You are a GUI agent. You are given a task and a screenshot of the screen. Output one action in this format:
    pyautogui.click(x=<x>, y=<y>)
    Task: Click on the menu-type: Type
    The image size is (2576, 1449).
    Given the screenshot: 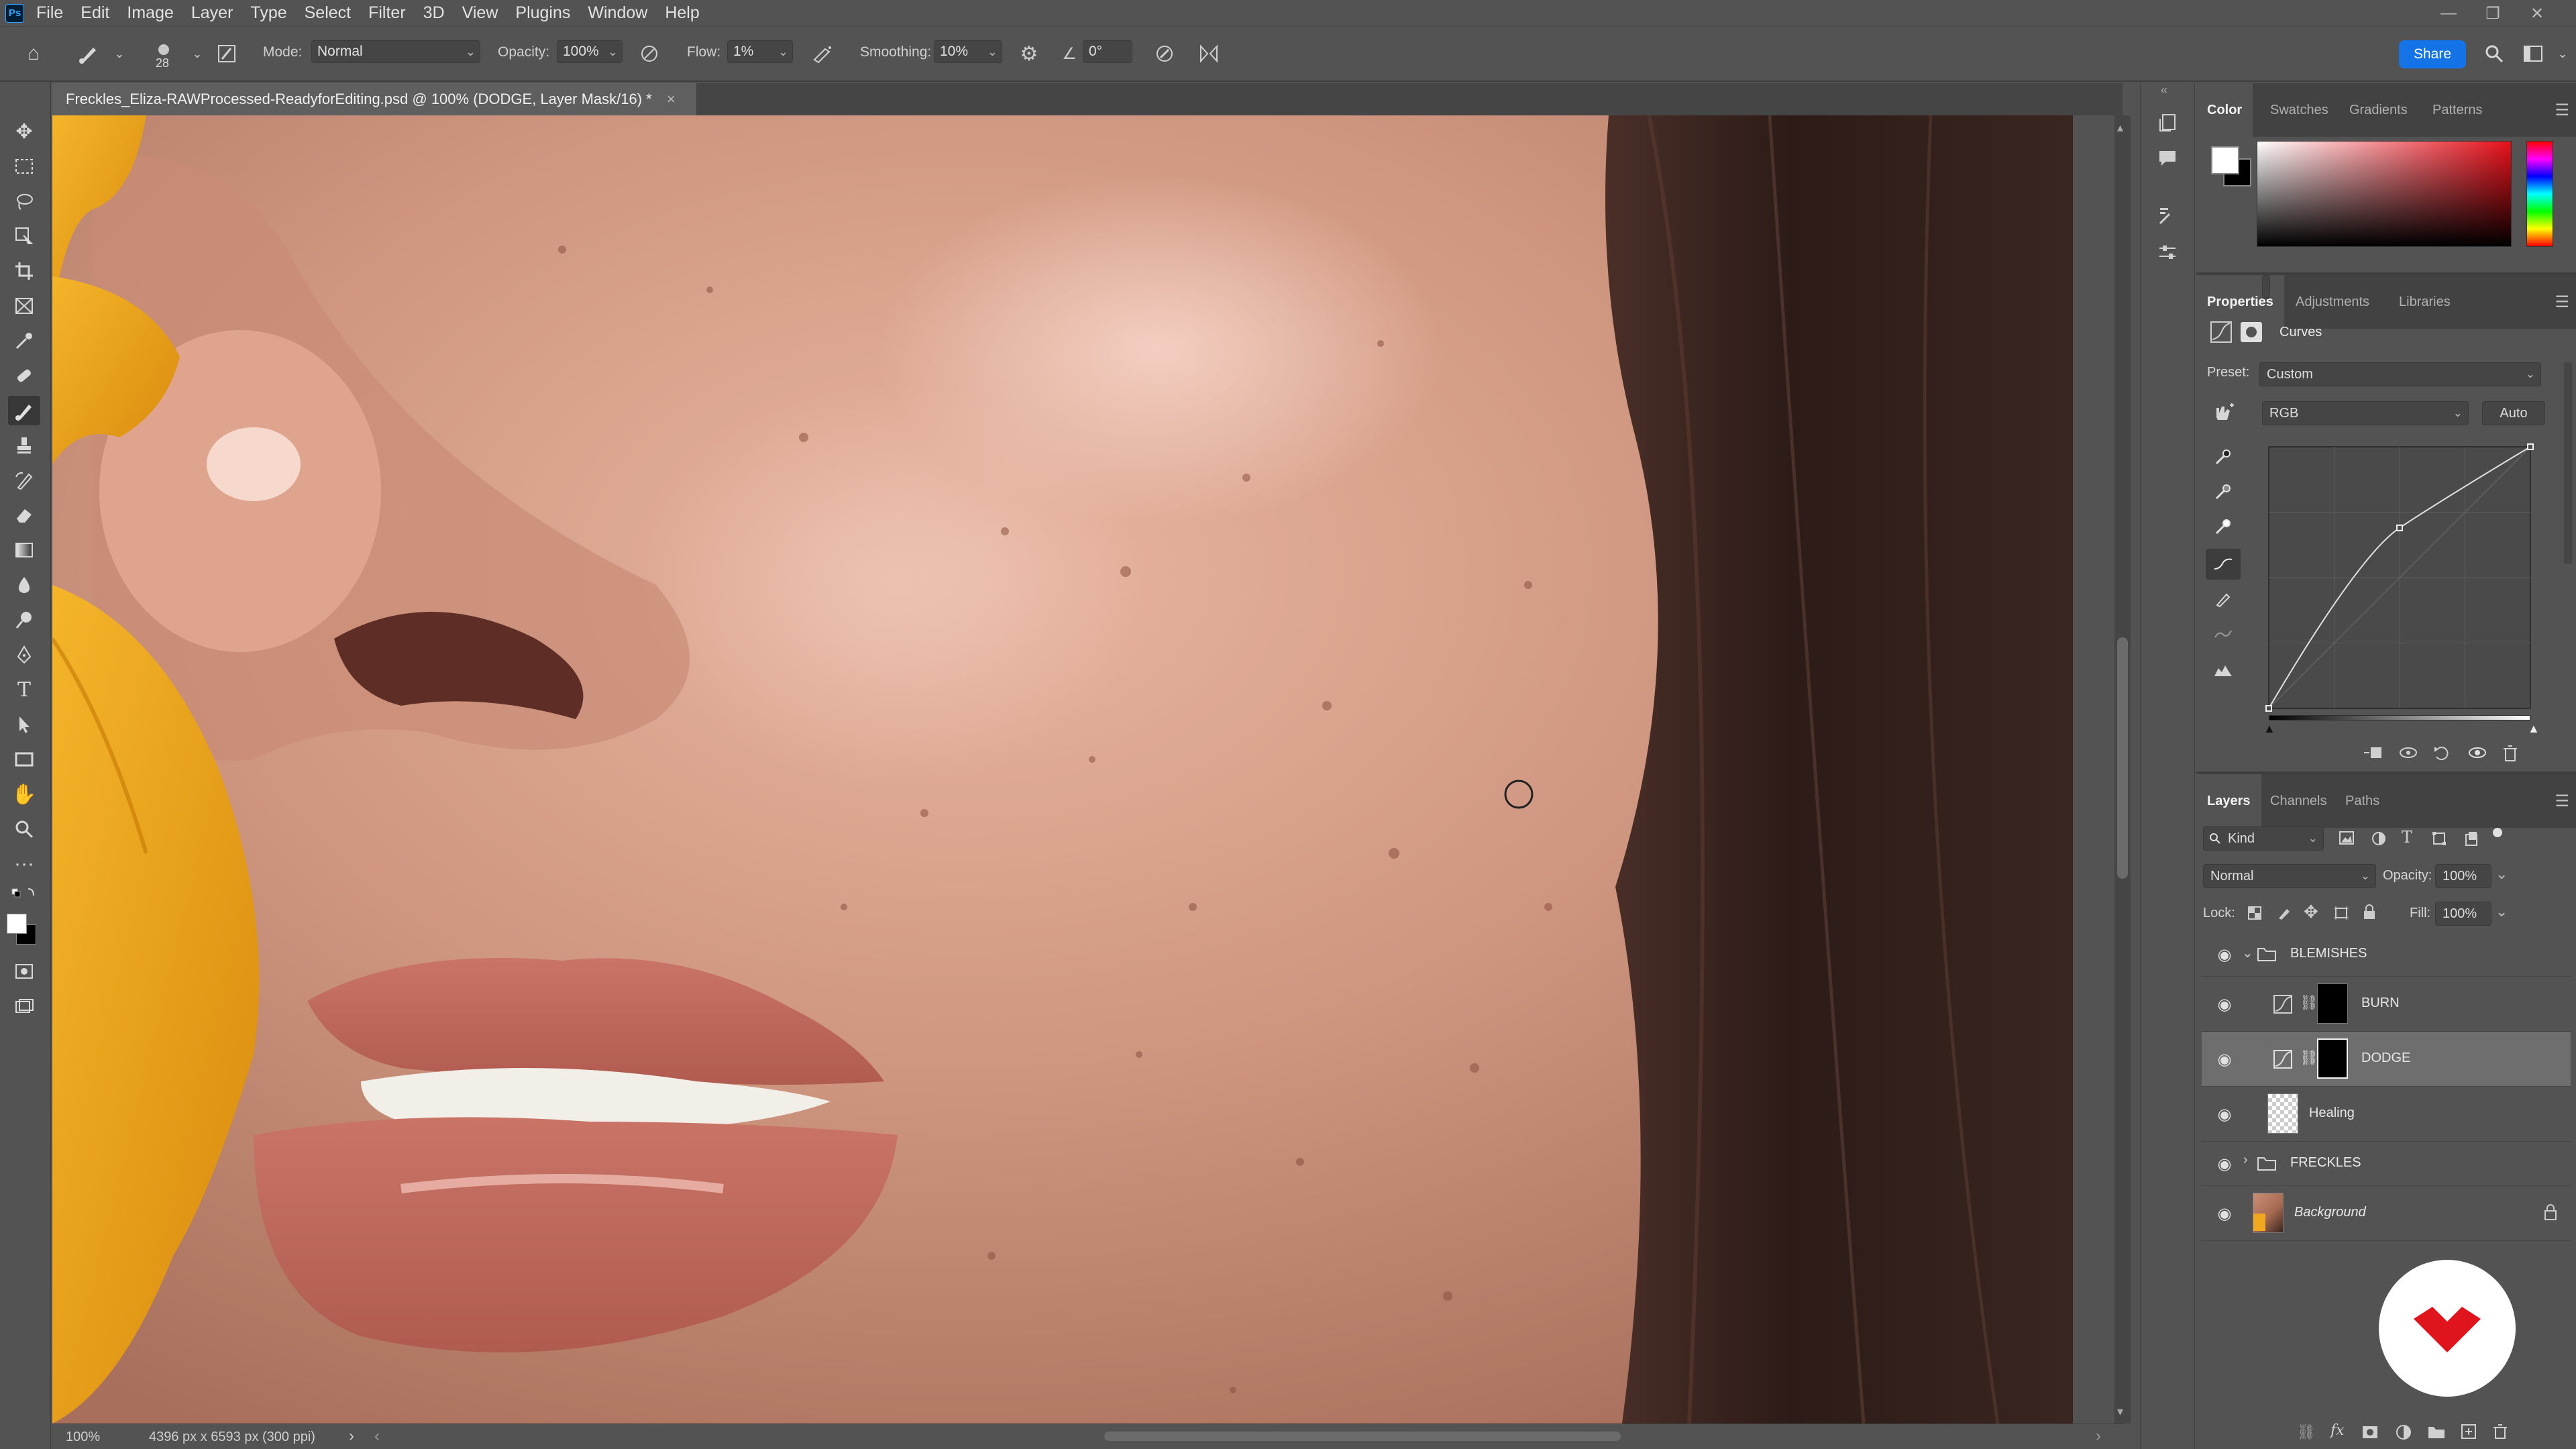 What is the action you would take?
    pyautogui.click(x=268, y=13)
    